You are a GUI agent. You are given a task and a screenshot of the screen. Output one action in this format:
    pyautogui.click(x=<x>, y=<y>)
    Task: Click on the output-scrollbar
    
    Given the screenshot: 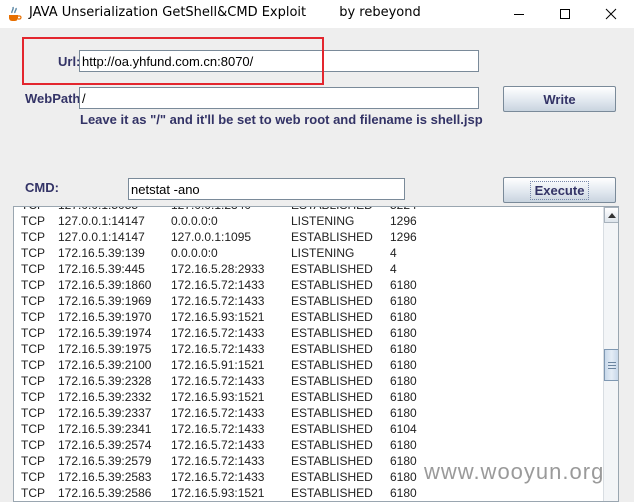 What is the action you would take?
    pyautogui.click(x=610, y=354)
    